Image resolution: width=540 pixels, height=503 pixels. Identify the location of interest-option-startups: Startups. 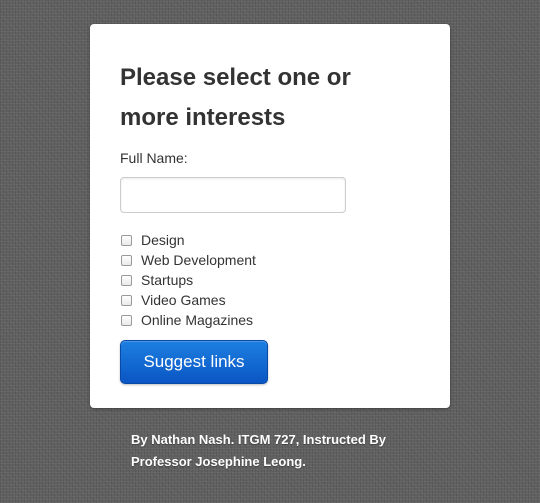
(270, 280).